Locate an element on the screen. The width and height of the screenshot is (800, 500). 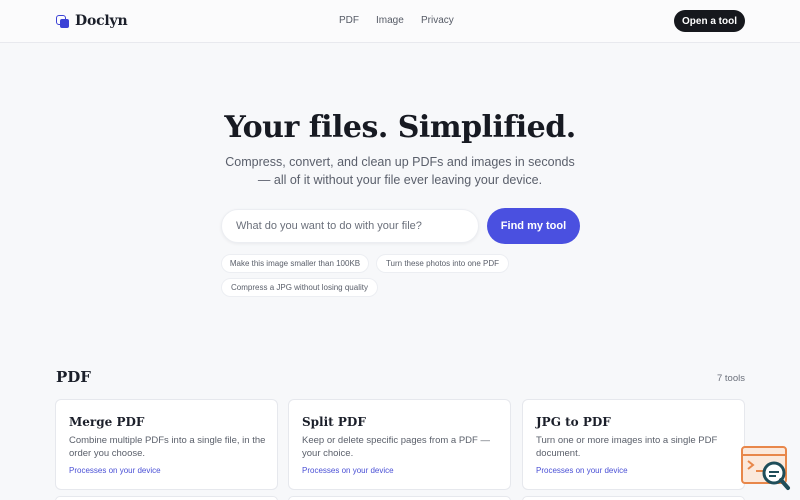
code-search-icon is located at coordinates (766, 468).